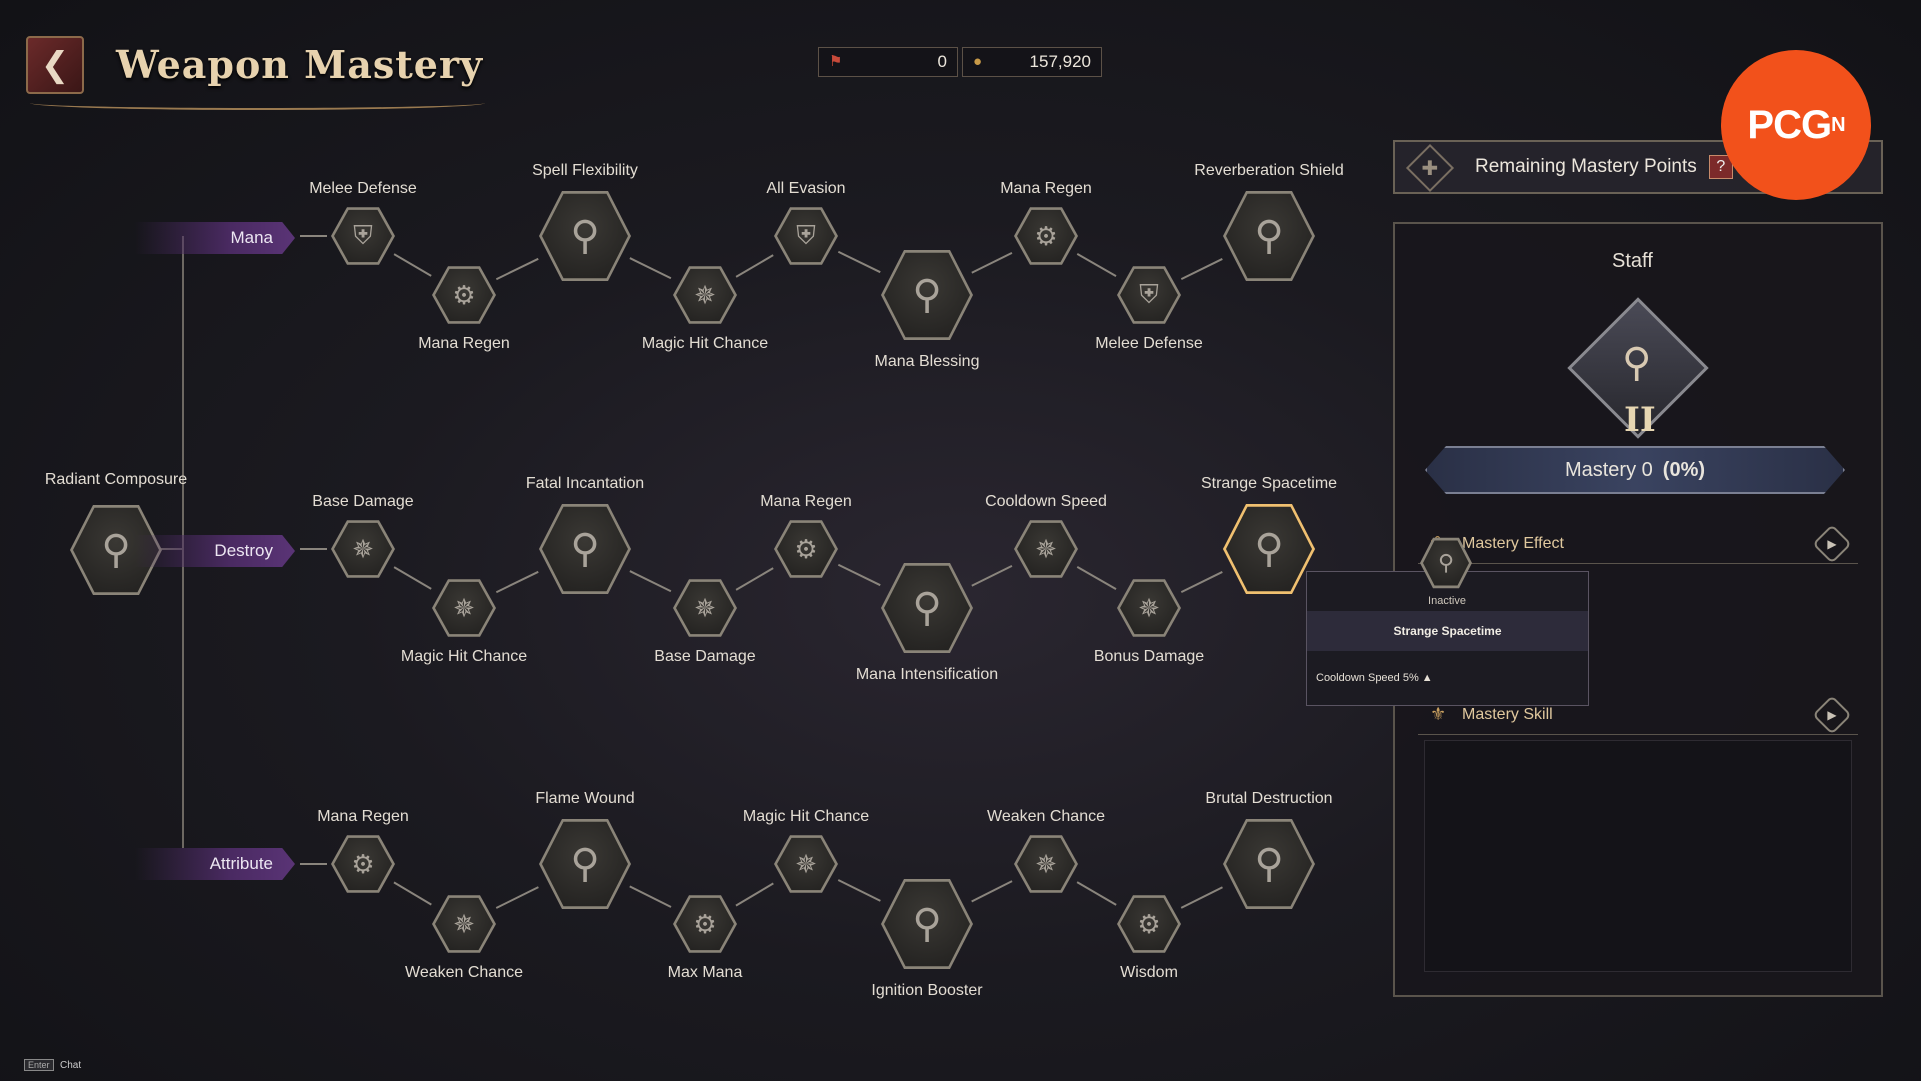 This screenshot has height=1081, width=1921. I want to click on mastery-node-destroy-4: ⚙, so click(806, 549).